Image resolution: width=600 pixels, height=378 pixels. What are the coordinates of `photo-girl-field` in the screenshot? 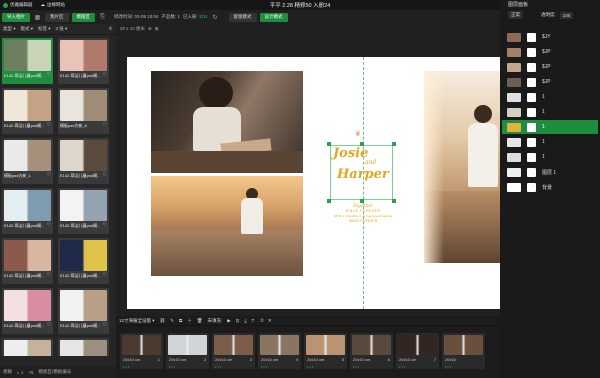 It's located at (227, 226).